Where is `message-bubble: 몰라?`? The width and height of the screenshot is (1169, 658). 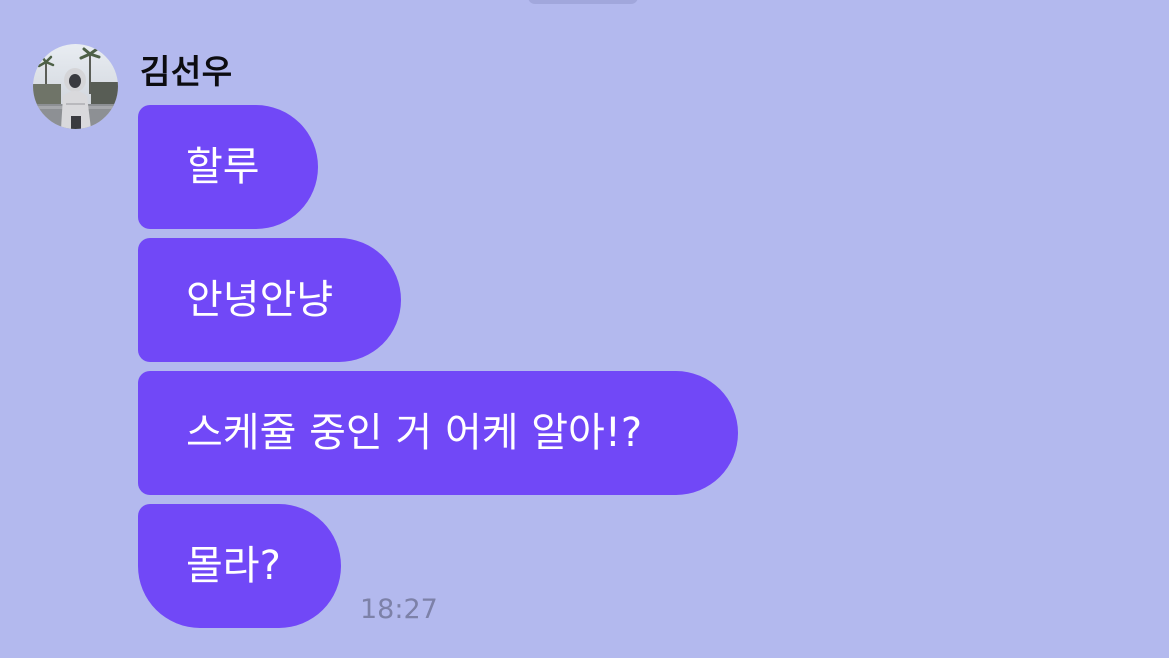 message-bubble: 몰라? is located at coordinates (239, 566).